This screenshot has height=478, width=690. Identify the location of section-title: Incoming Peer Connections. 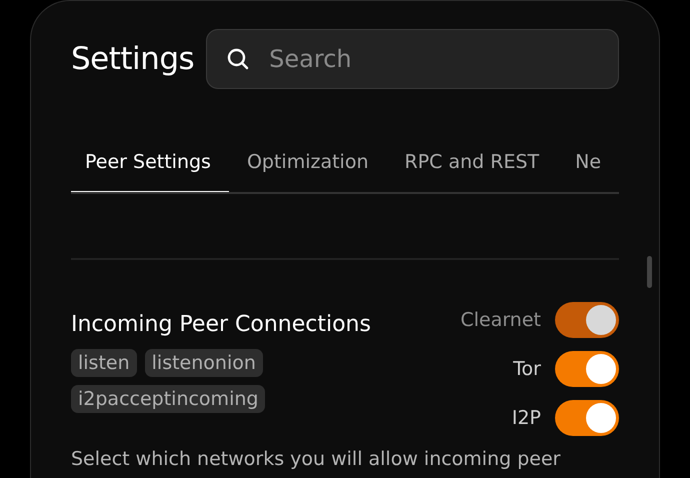
(221, 324).